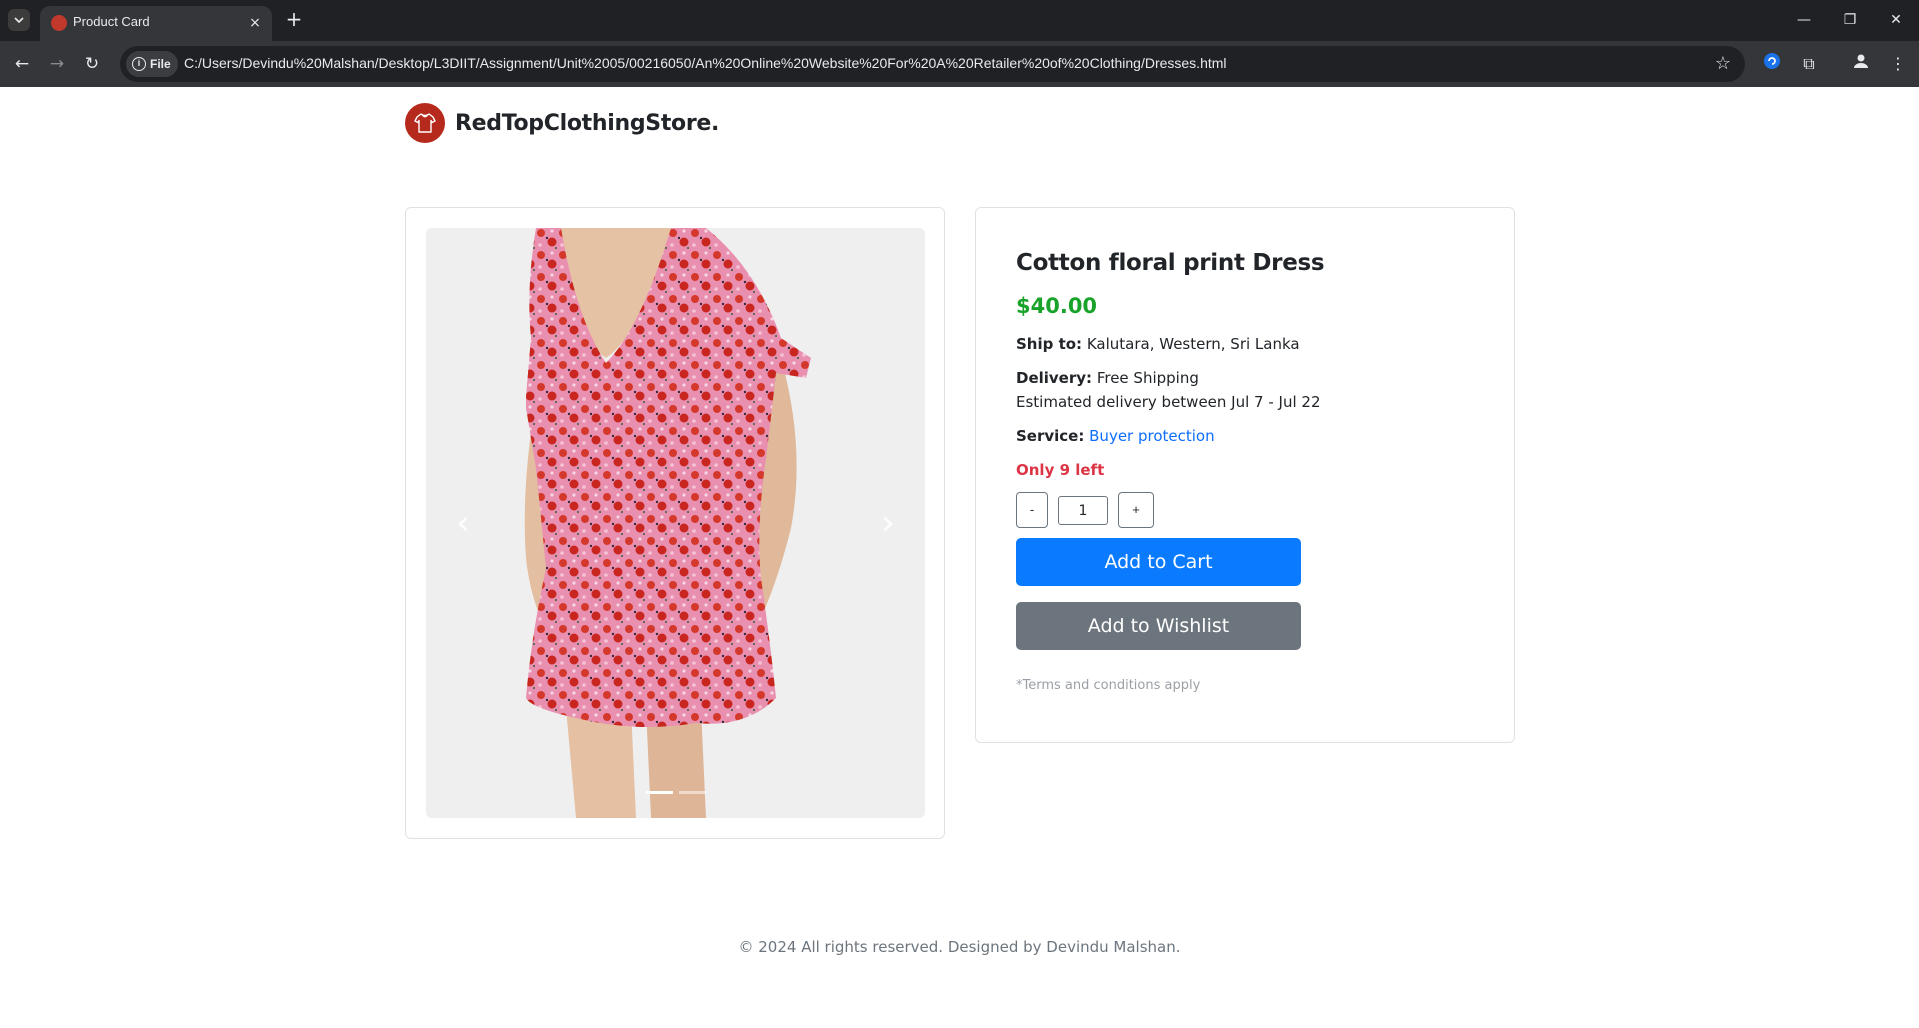 Image resolution: width=1919 pixels, height=1028 pixels. I want to click on stock-status: Only 9 left, so click(1060, 470).